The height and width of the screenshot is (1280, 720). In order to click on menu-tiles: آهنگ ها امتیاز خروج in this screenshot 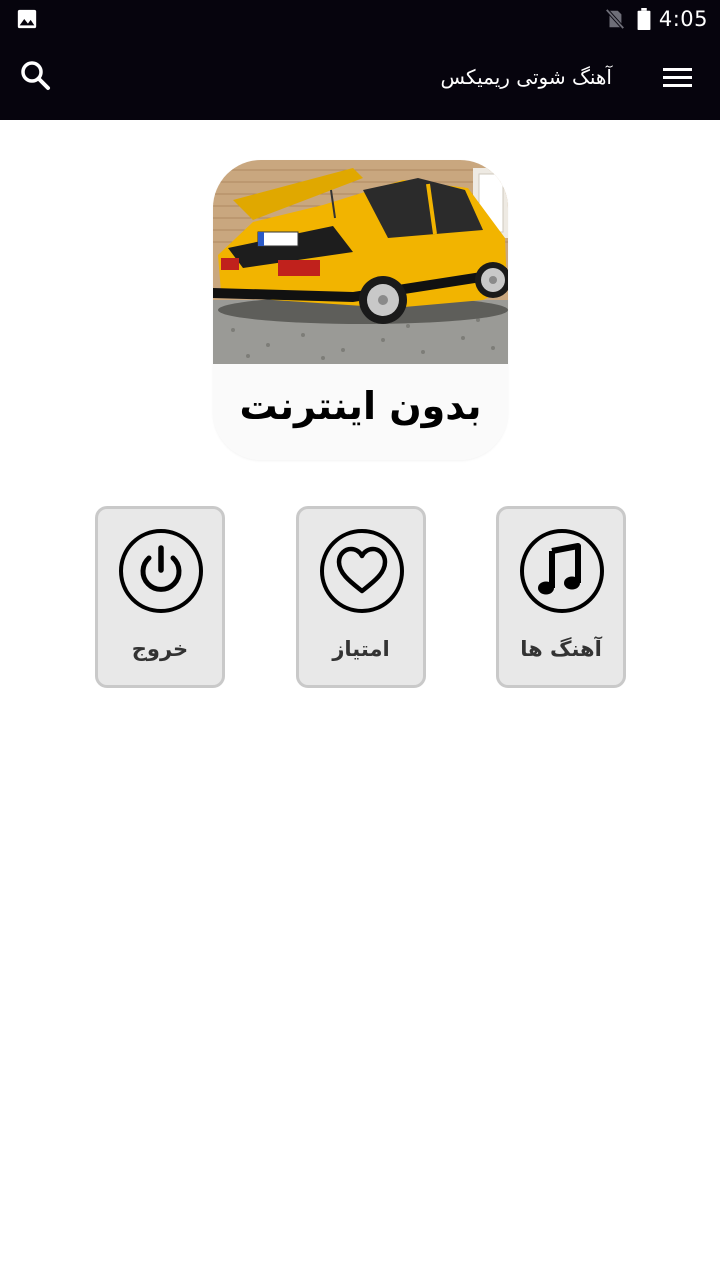, I will do `click(360, 597)`.